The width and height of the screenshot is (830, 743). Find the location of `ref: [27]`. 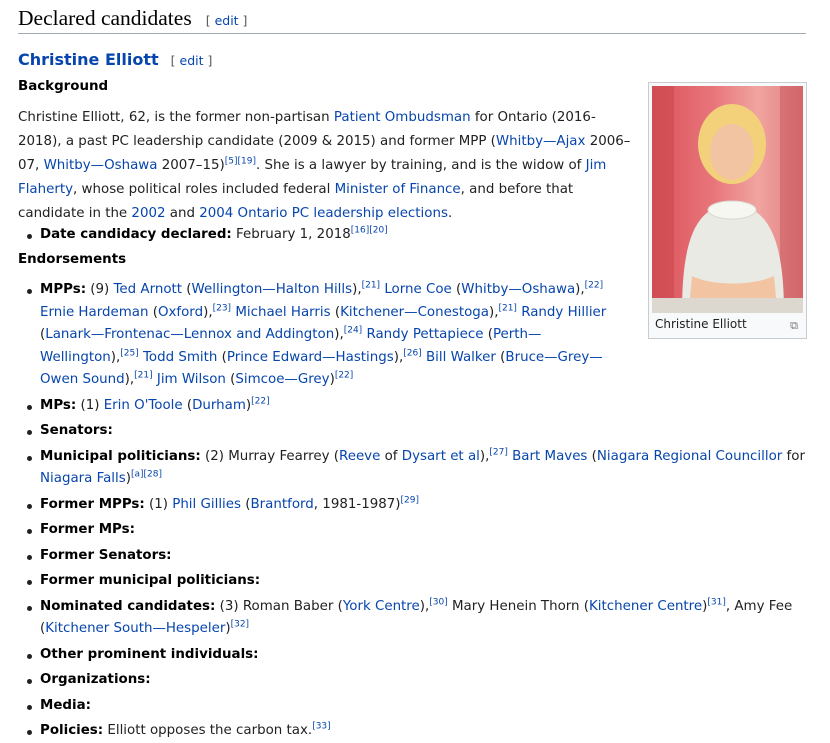

ref: [27] is located at coordinates (498, 452).